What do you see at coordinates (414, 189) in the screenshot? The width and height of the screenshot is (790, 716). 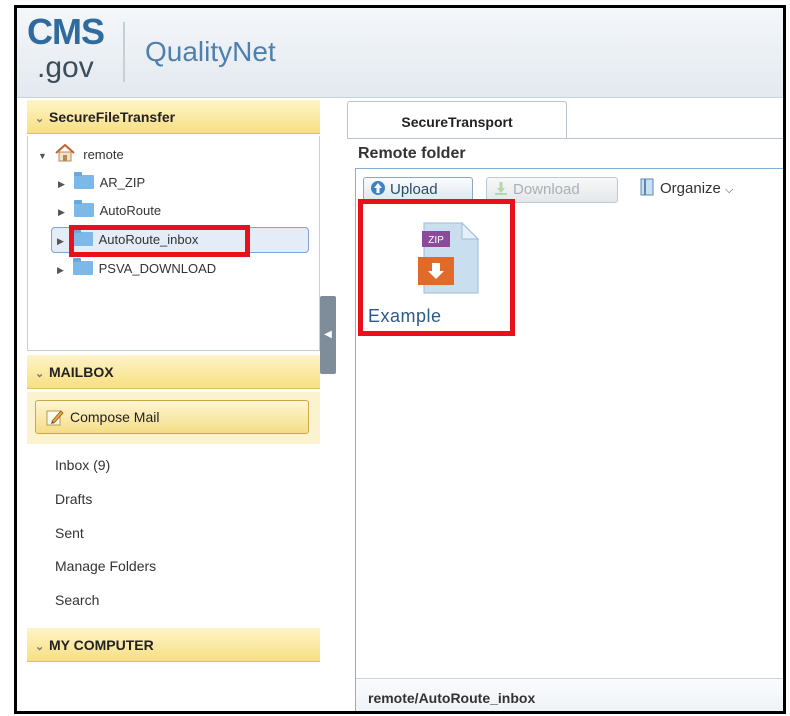 I see `upload-label: Upload` at bounding box center [414, 189].